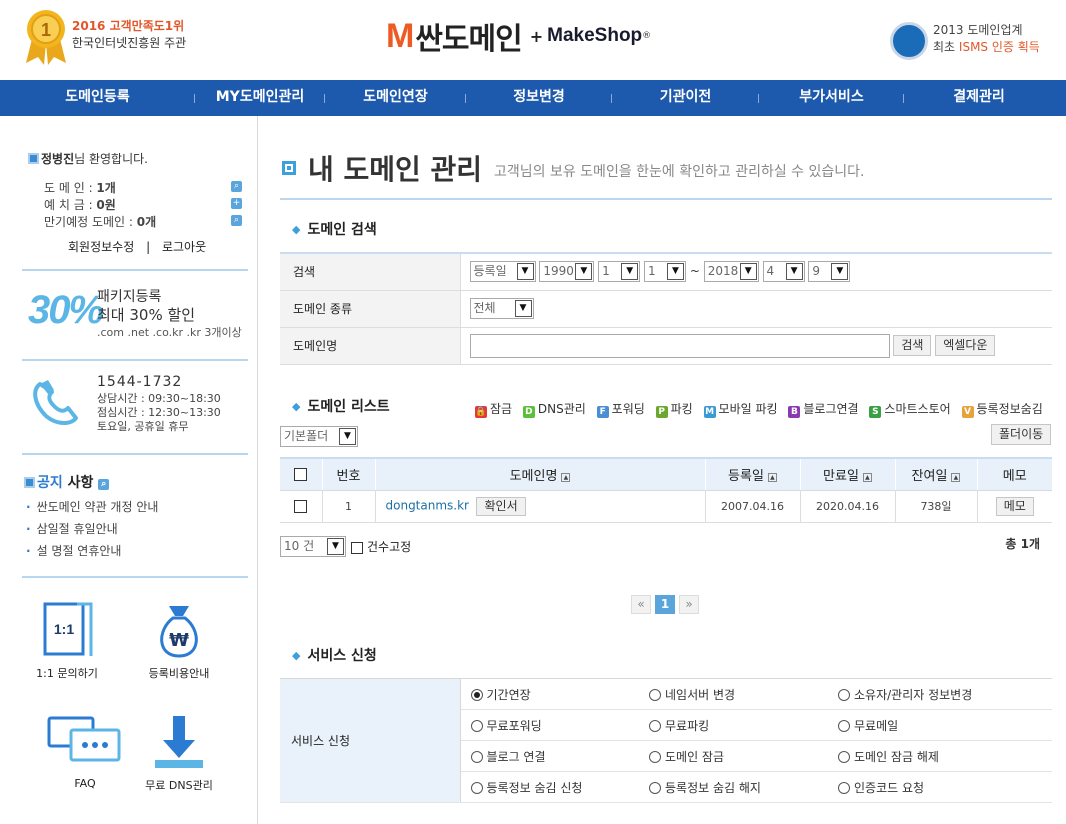 Image resolution: width=1066 pixels, height=824 pixels. What do you see at coordinates (679, 172) in the screenshot?
I see `page-description: 고객님의 보유 도메인을 한눈에 확인하고 관리하실 수 있습니다.` at bounding box center [679, 172].